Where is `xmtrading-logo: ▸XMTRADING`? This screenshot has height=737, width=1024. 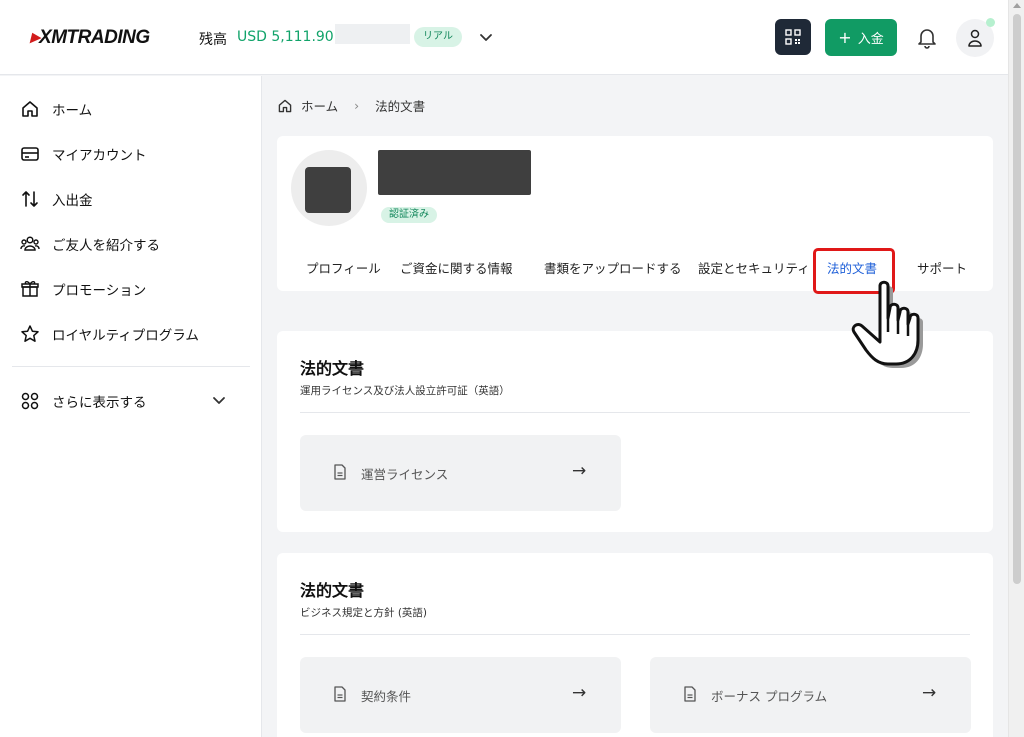
xmtrading-logo: ▸XMTRADING is located at coordinates (90, 37).